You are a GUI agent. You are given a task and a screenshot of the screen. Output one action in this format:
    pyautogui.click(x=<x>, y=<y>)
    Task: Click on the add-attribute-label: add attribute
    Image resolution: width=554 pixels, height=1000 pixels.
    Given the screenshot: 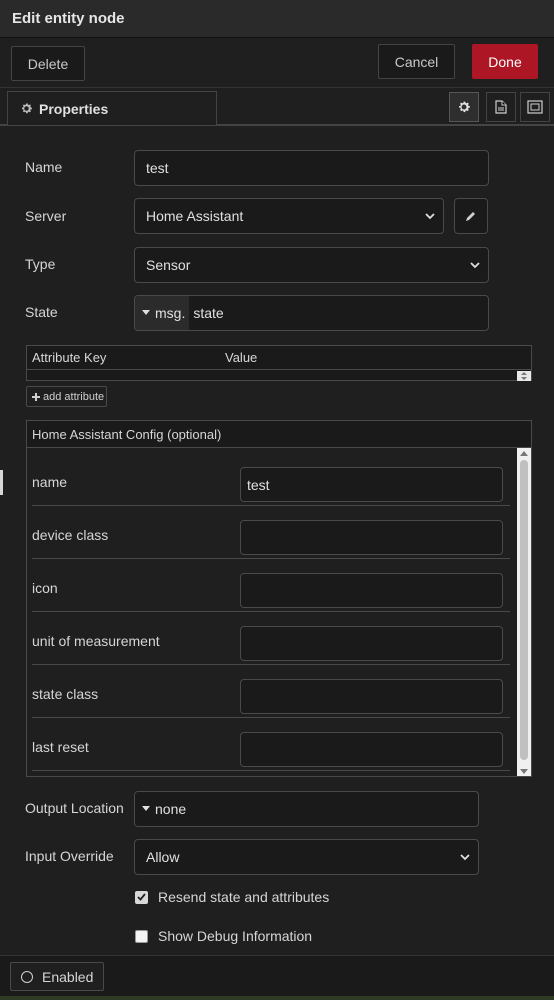 What is the action you would take?
    pyautogui.click(x=74, y=396)
    